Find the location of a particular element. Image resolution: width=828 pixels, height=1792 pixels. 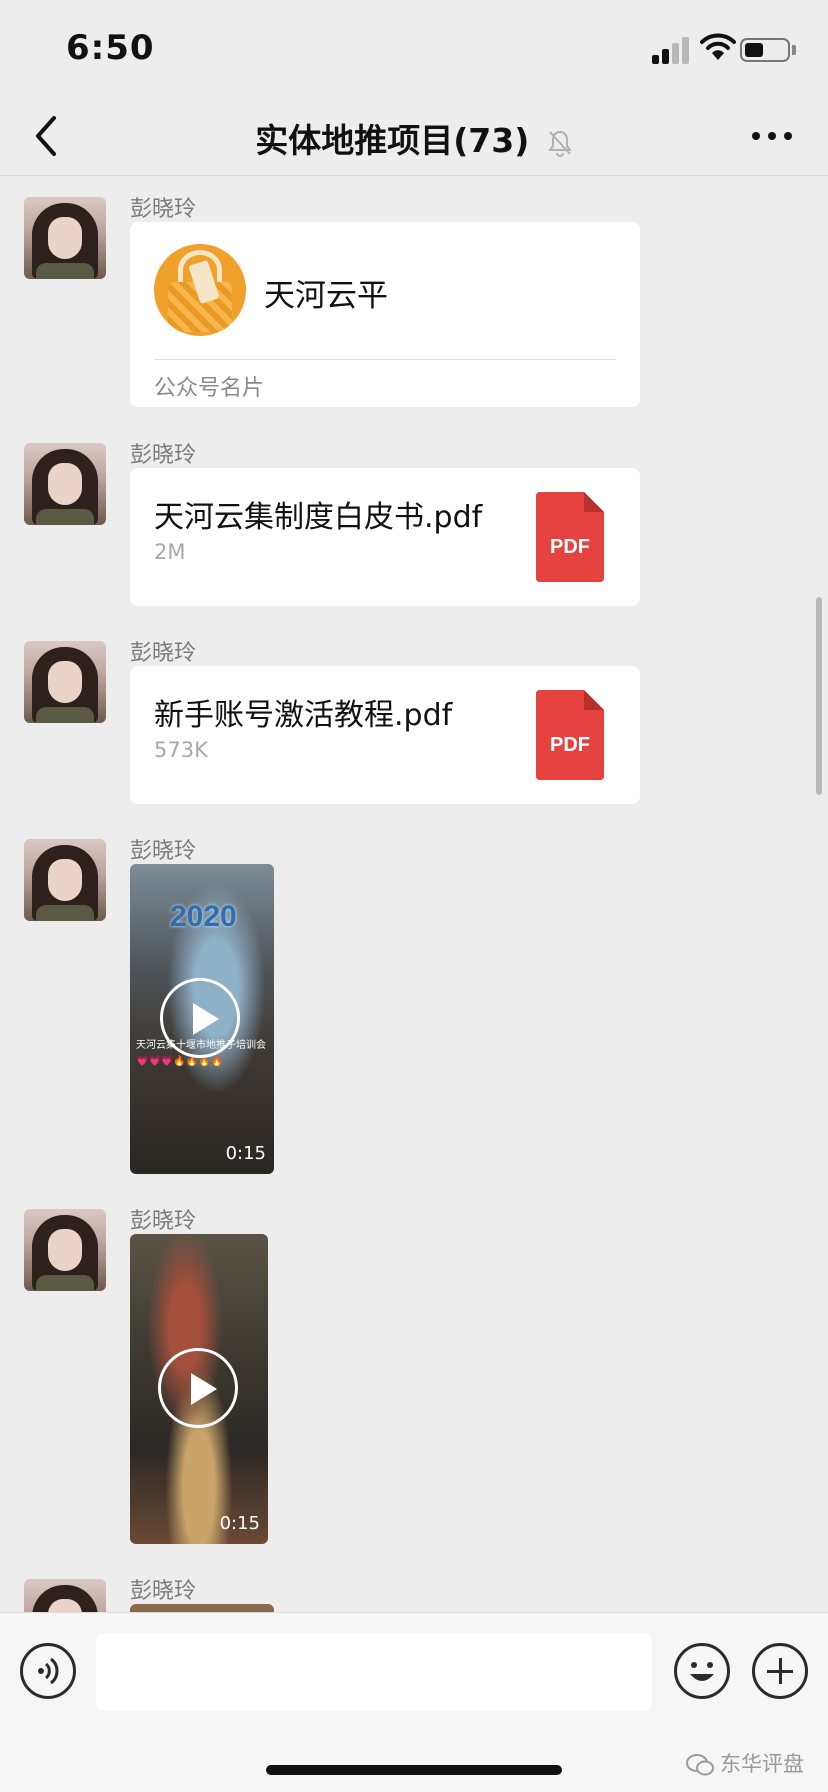

mute-bell-icon is located at coordinates (559, 143).